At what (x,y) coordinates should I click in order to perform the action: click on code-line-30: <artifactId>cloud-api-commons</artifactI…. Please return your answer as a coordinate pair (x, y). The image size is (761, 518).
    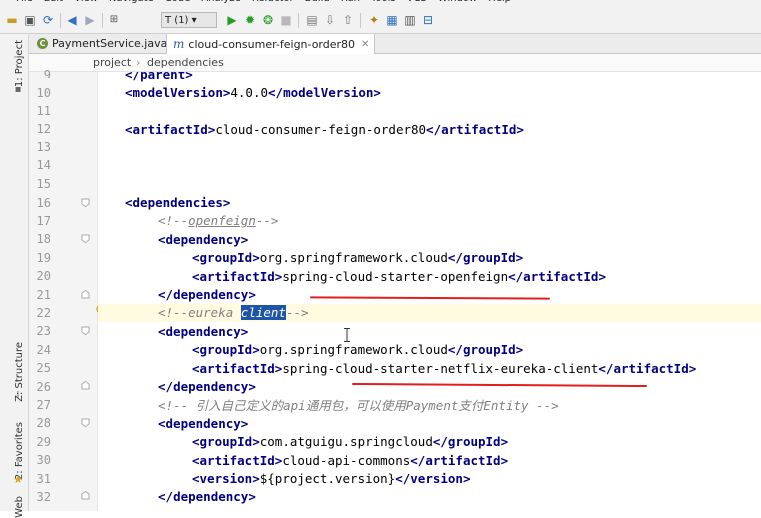
    Looking at the image, I should click on (350, 460).